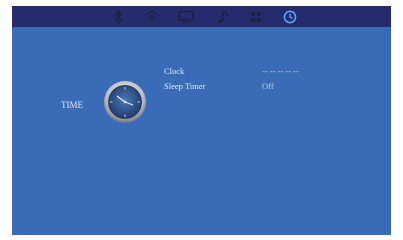 This screenshot has height=240, width=403. I want to click on apps-icon, so click(256, 16).